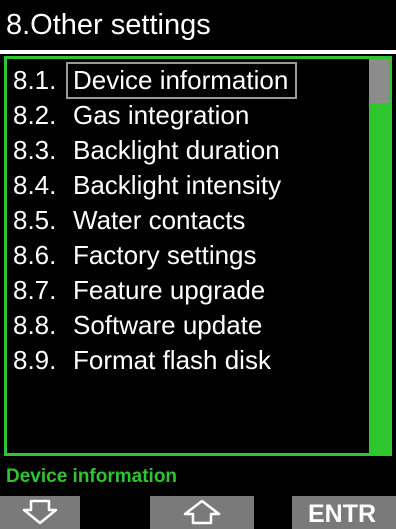 Image resolution: width=396 pixels, height=529 pixels. What do you see at coordinates (108, 25) in the screenshot?
I see `page-title: 8.Other settings` at bounding box center [108, 25].